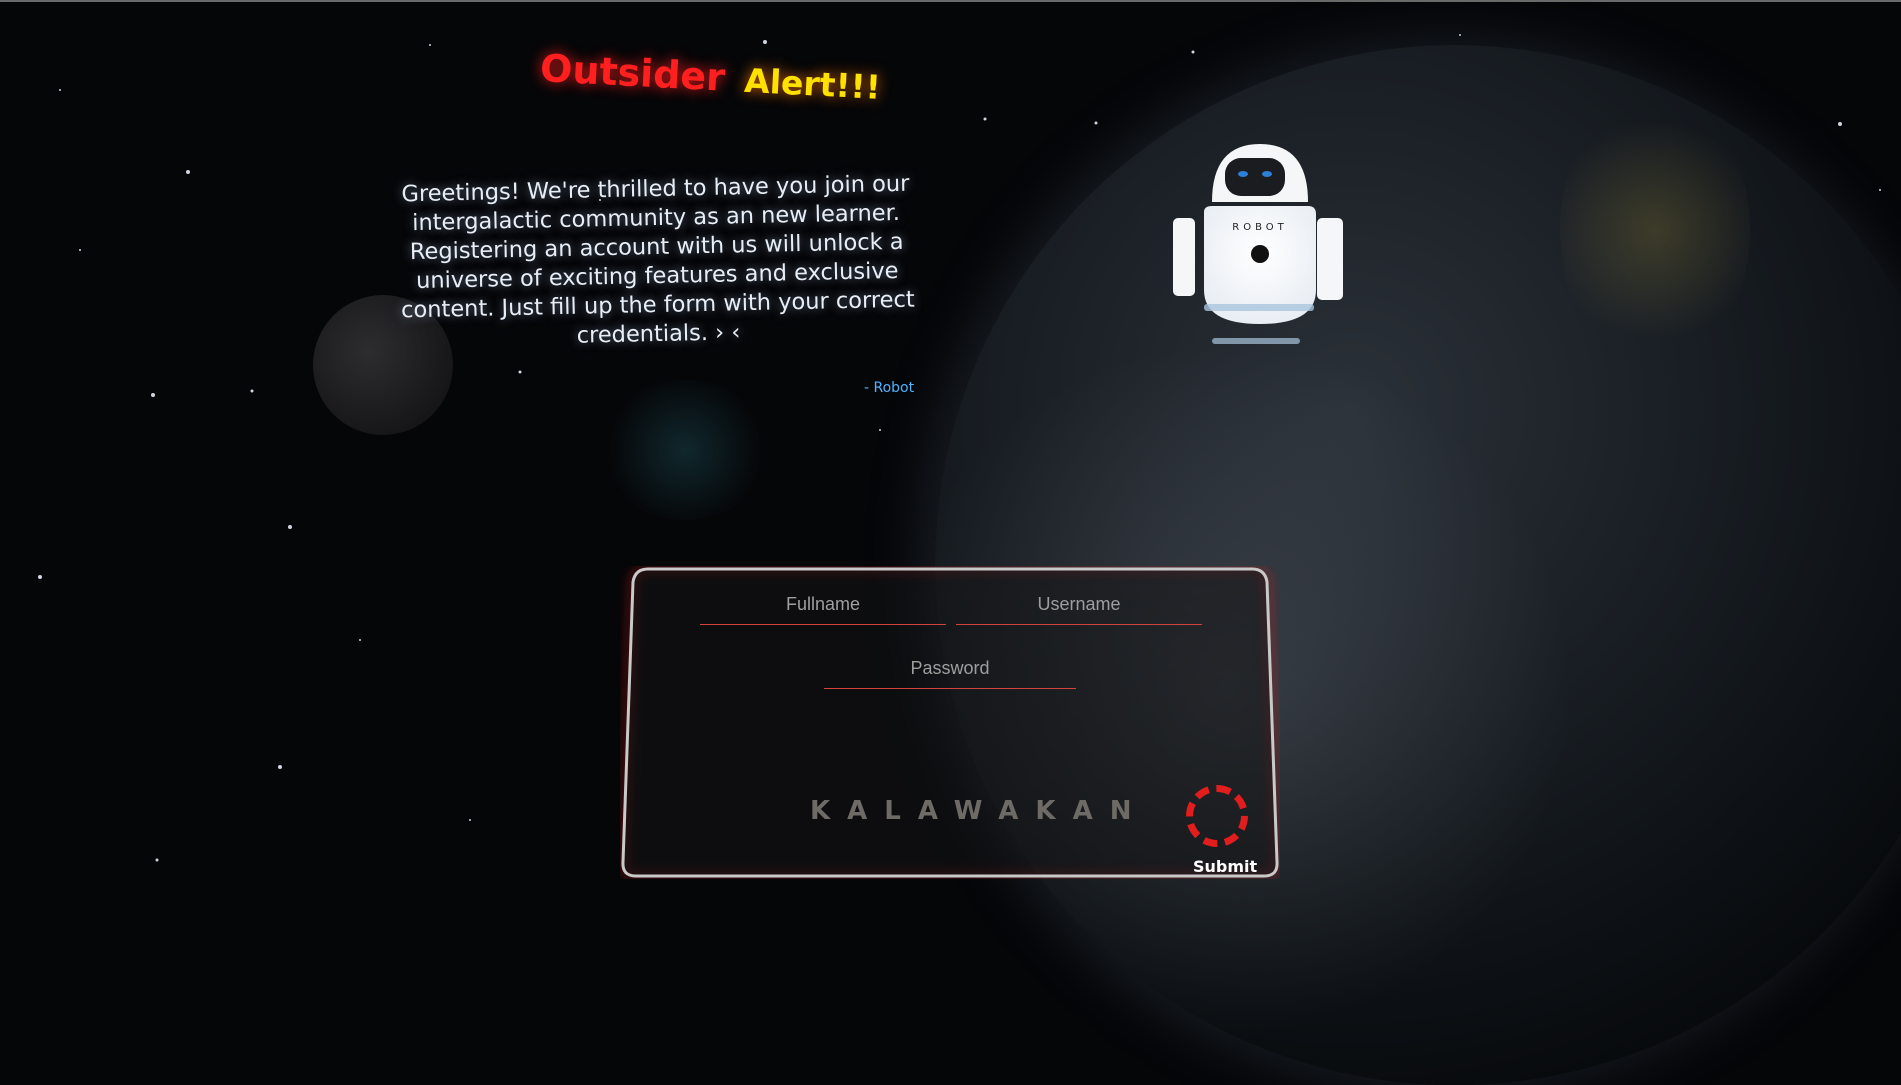 The image size is (1901, 1085). What do you see at coordinates (1258, 244) in the screenshot?
I see `robot-icon: ROBOT` at bounding box center [1258, 244].